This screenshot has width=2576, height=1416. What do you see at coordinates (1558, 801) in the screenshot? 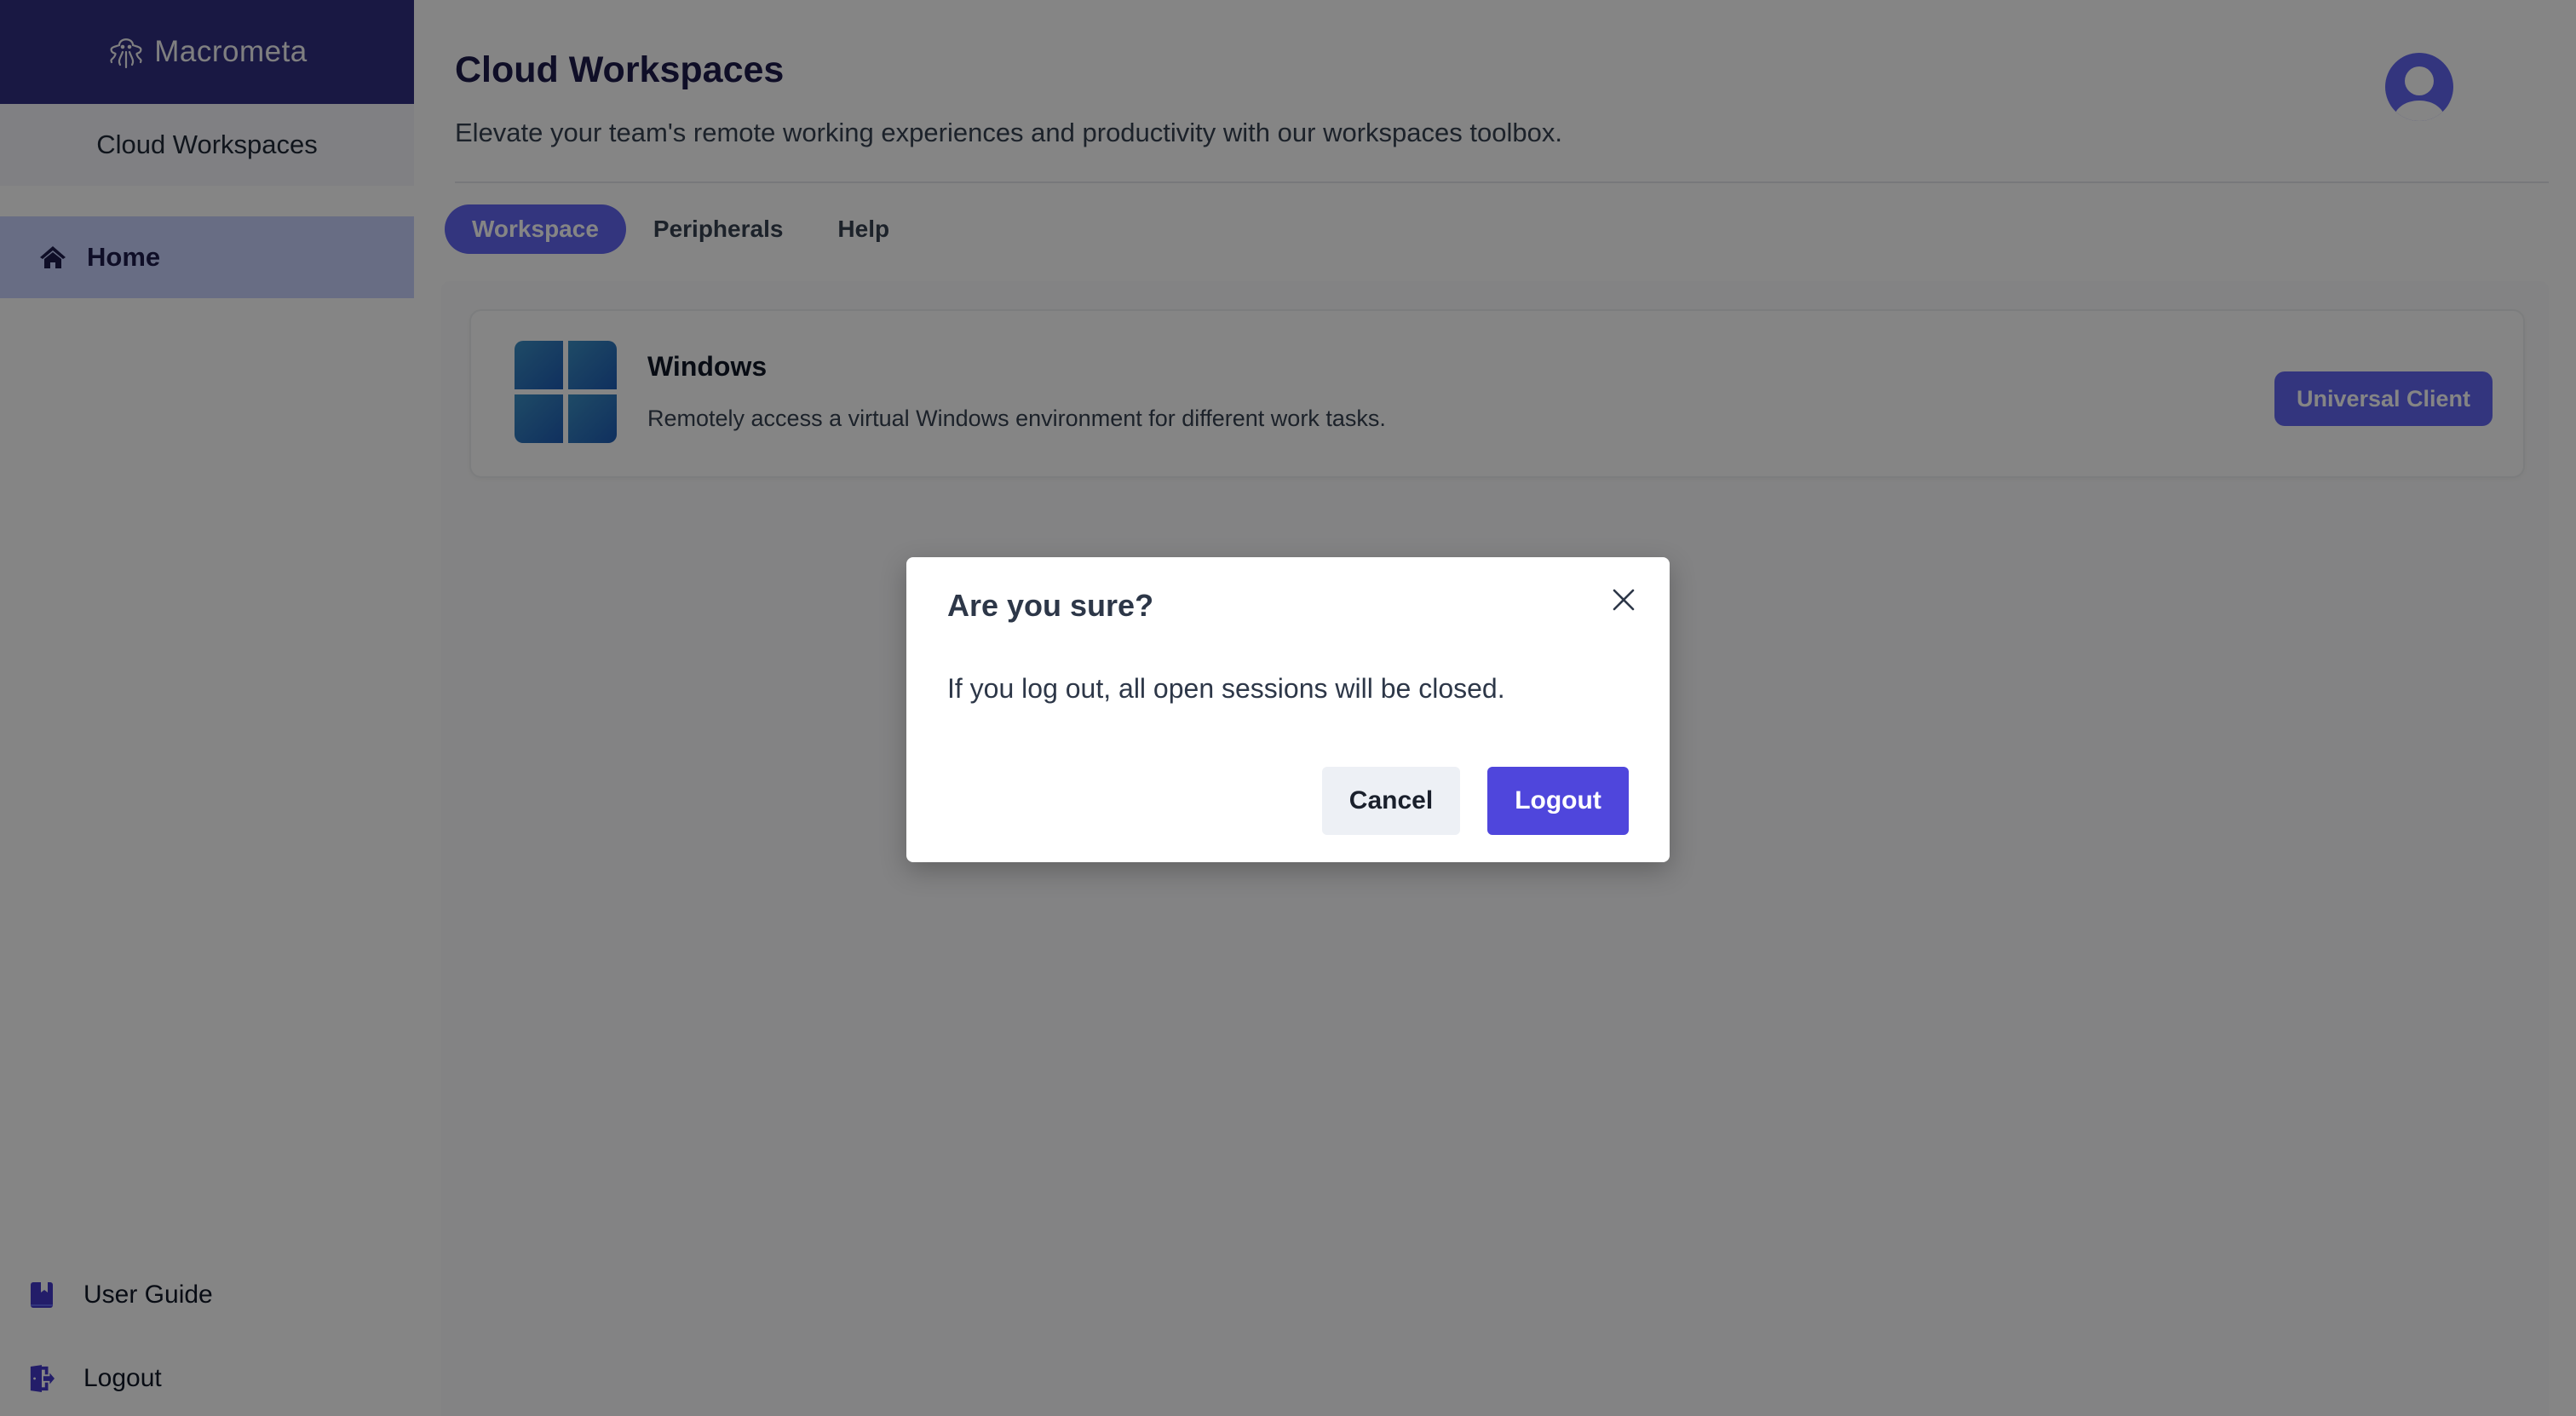
I see `logout-button: Logout` at bounding box center [1558, 801].